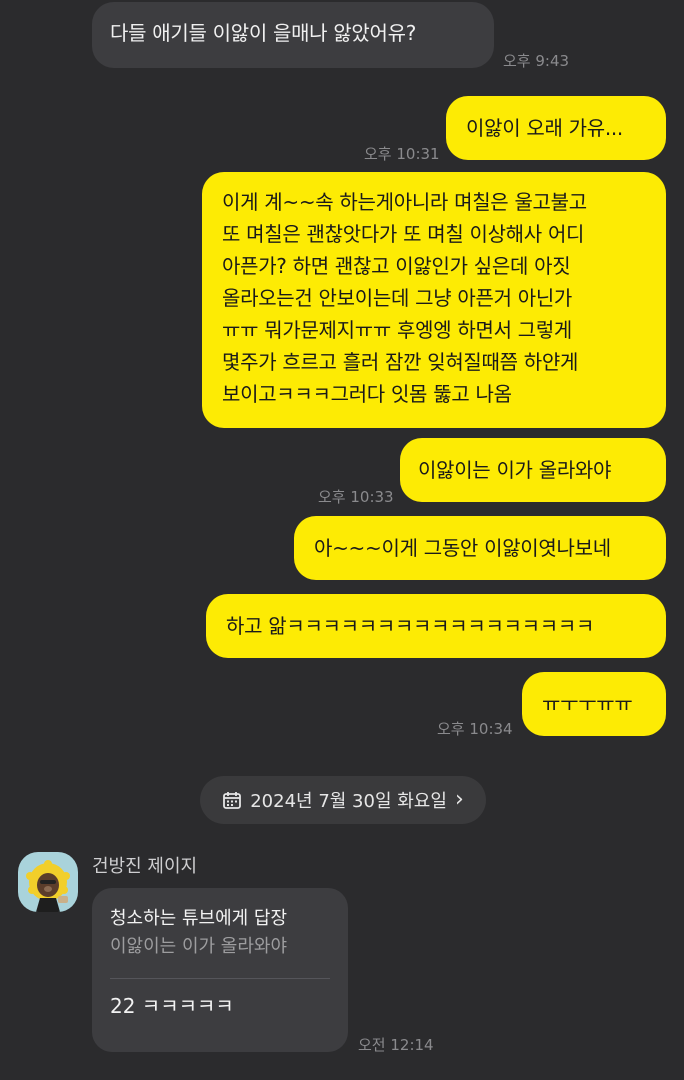 The height and width of the screenshot is (1080, 684). What do you see at coordinates (145, 866) in the screenshot?
I see `sender-name: 건방진 제이지` at bounding box center [145, 866].